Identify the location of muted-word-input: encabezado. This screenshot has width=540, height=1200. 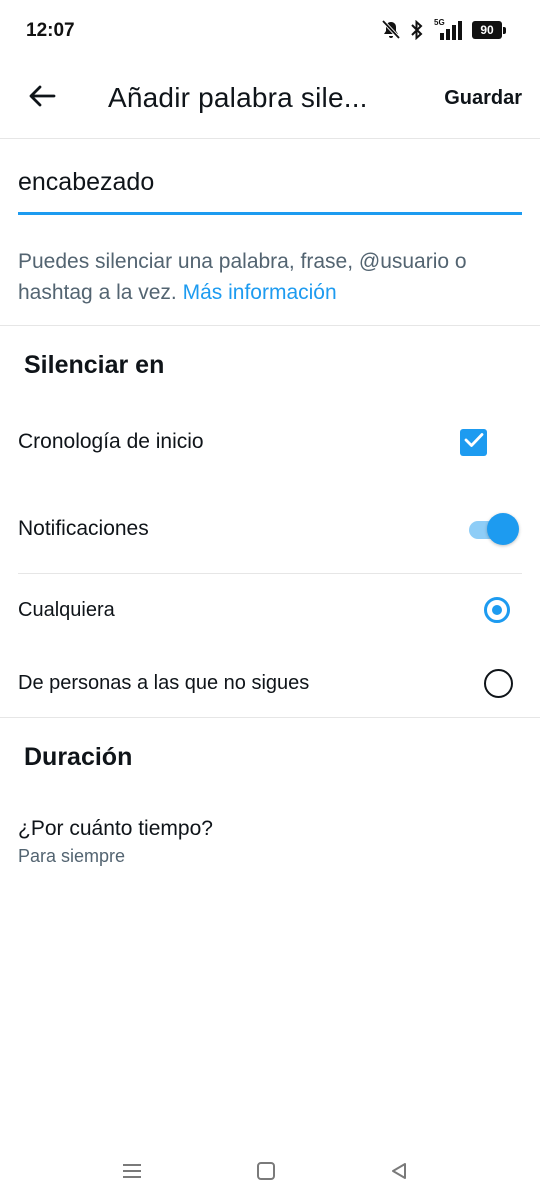
(270, 187).